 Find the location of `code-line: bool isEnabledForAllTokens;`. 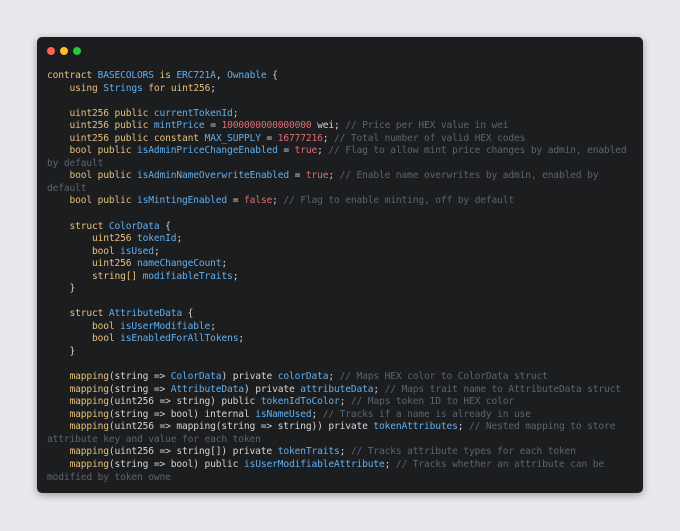

code-line: bool isEnabledForAllTokens; is located at coordinates (342, 339).